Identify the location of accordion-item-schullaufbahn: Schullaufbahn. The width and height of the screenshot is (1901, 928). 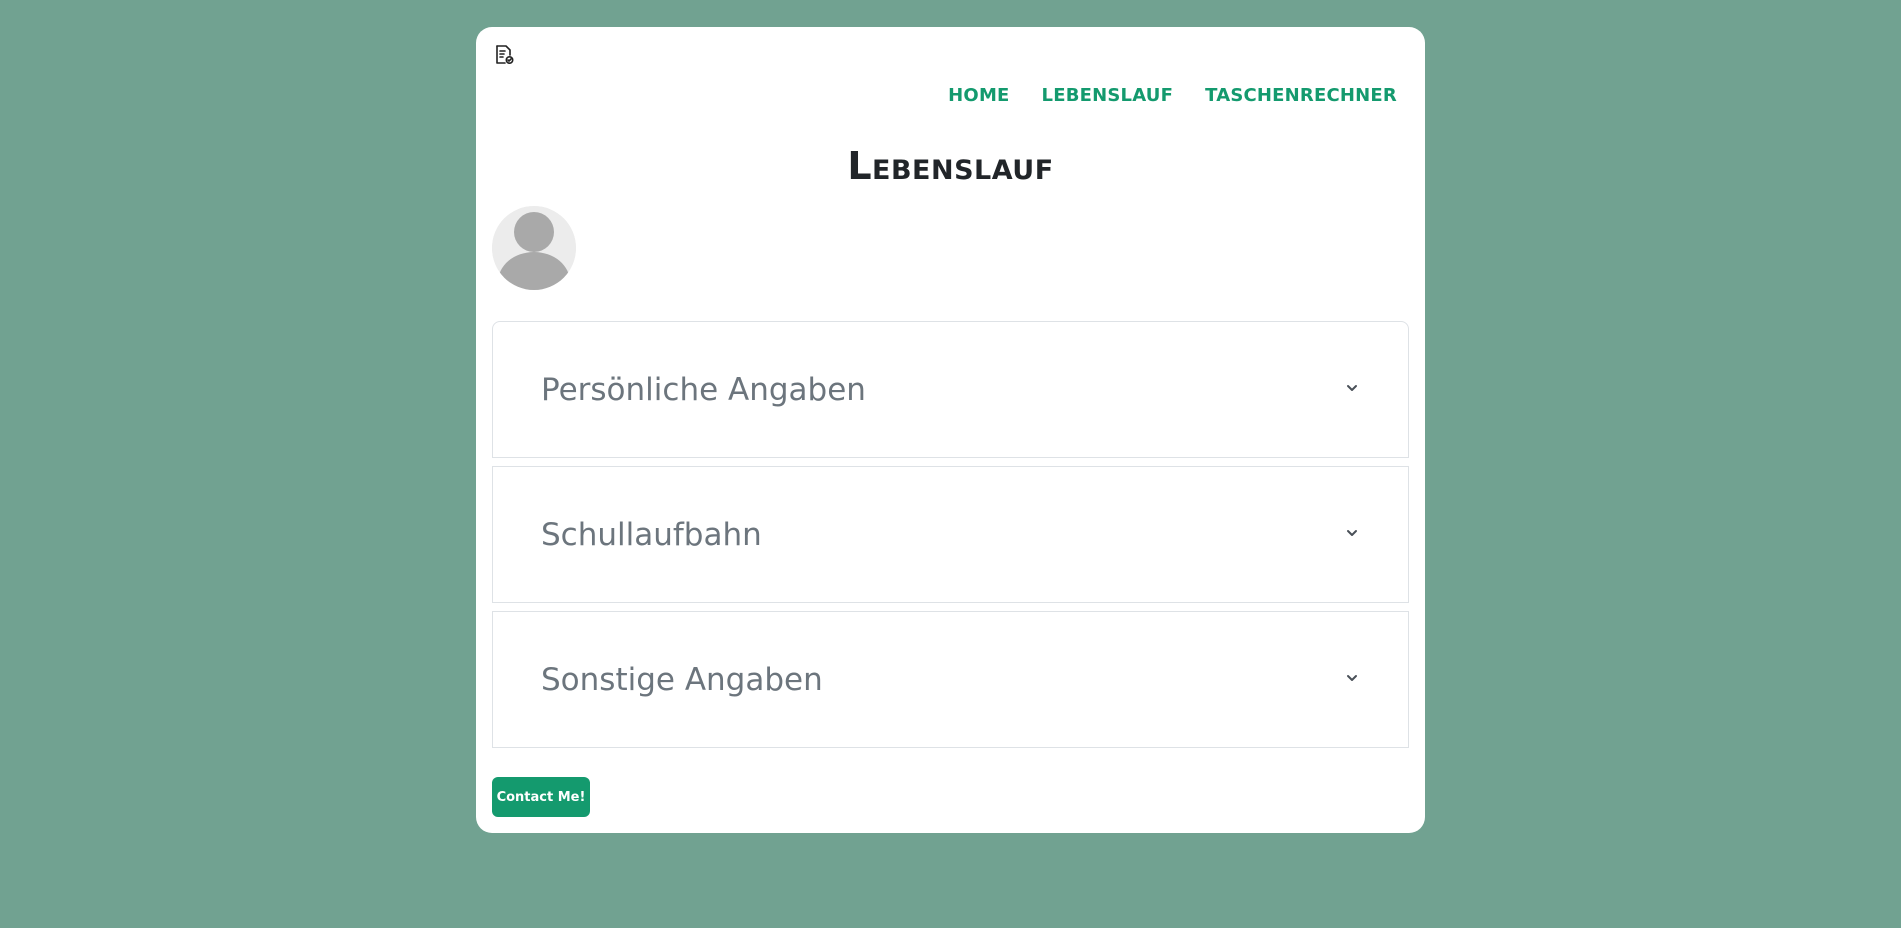
(950, 534).